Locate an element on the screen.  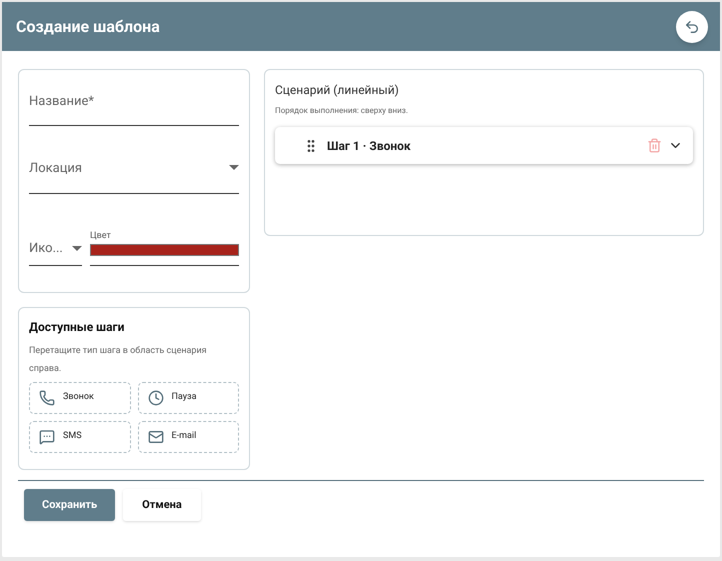
scenario-hint: Порядок выполнения: сверху вниз. is located at coordinates (342, 111).